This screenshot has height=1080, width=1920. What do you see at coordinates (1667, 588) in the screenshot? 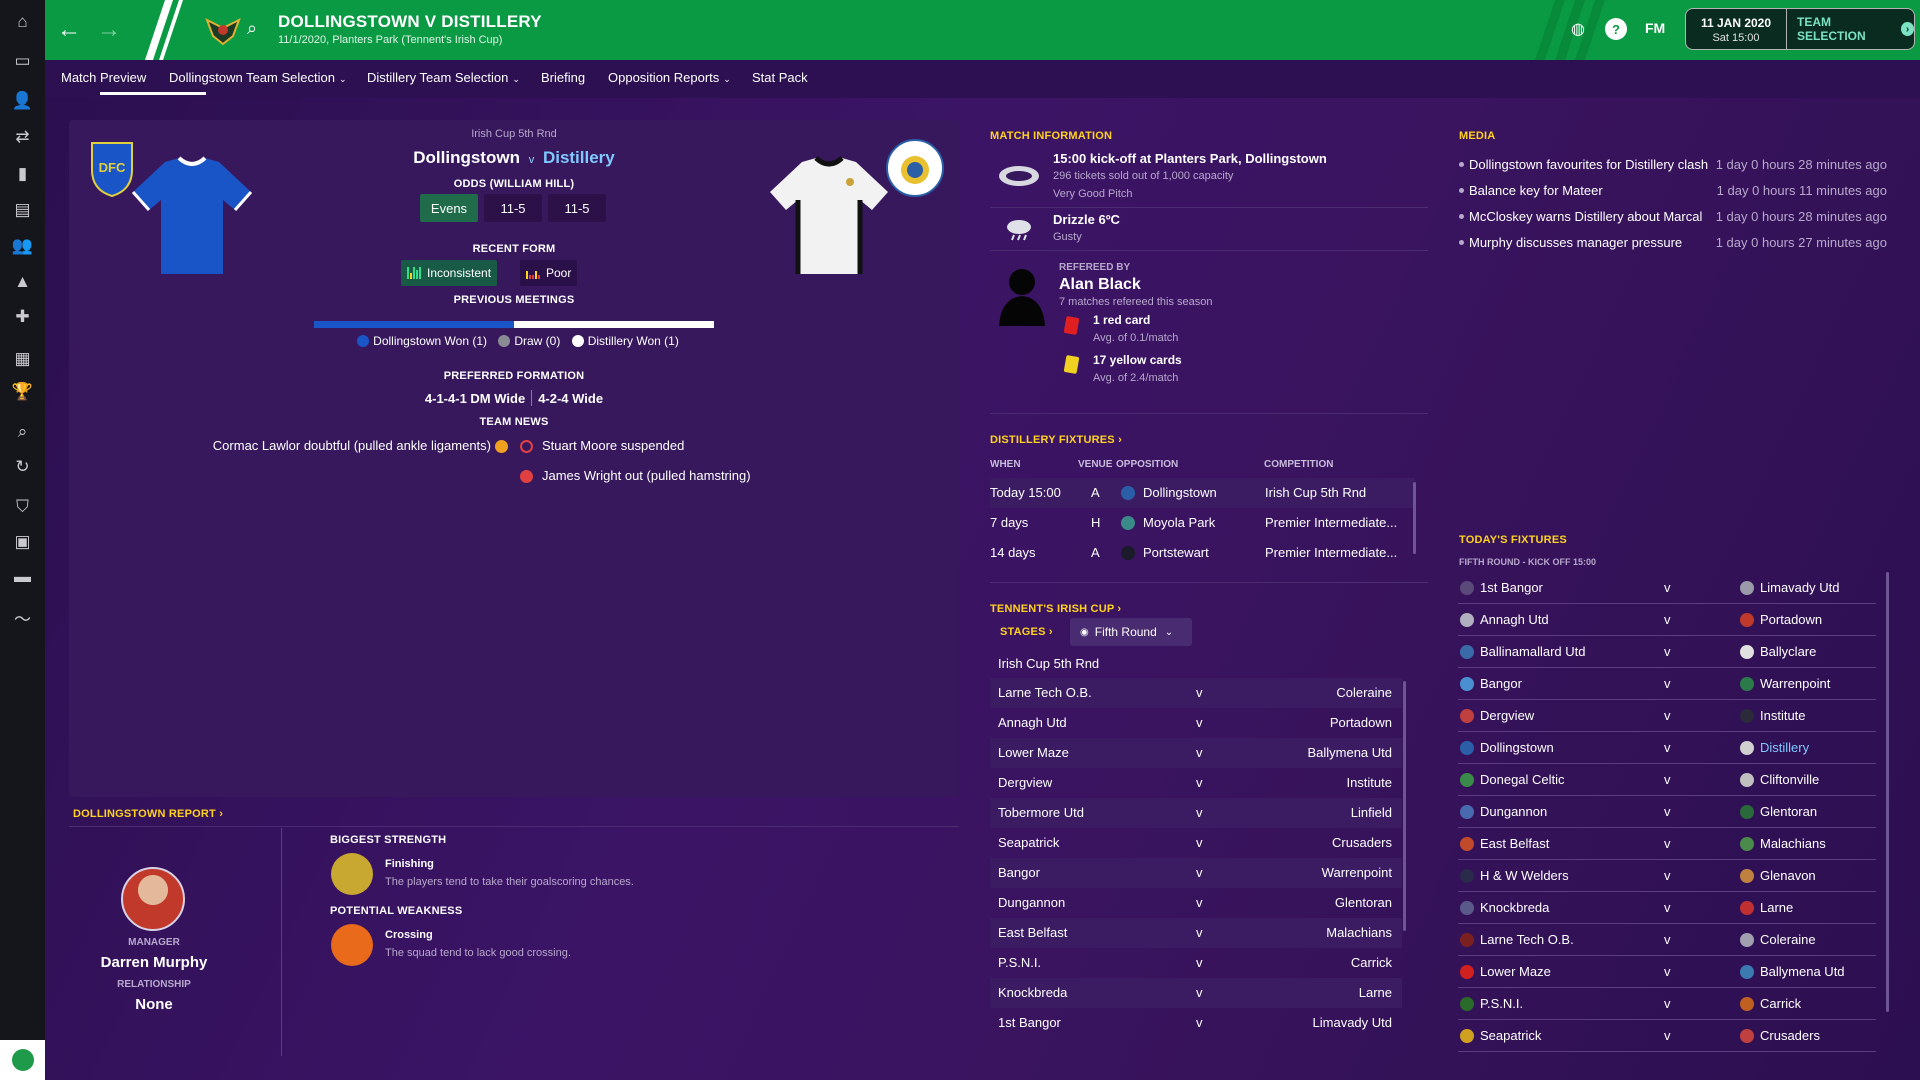
I see `todays-fixture-row: 1st Bangor v Limavady Utd` at bounding box center [1667, 588].